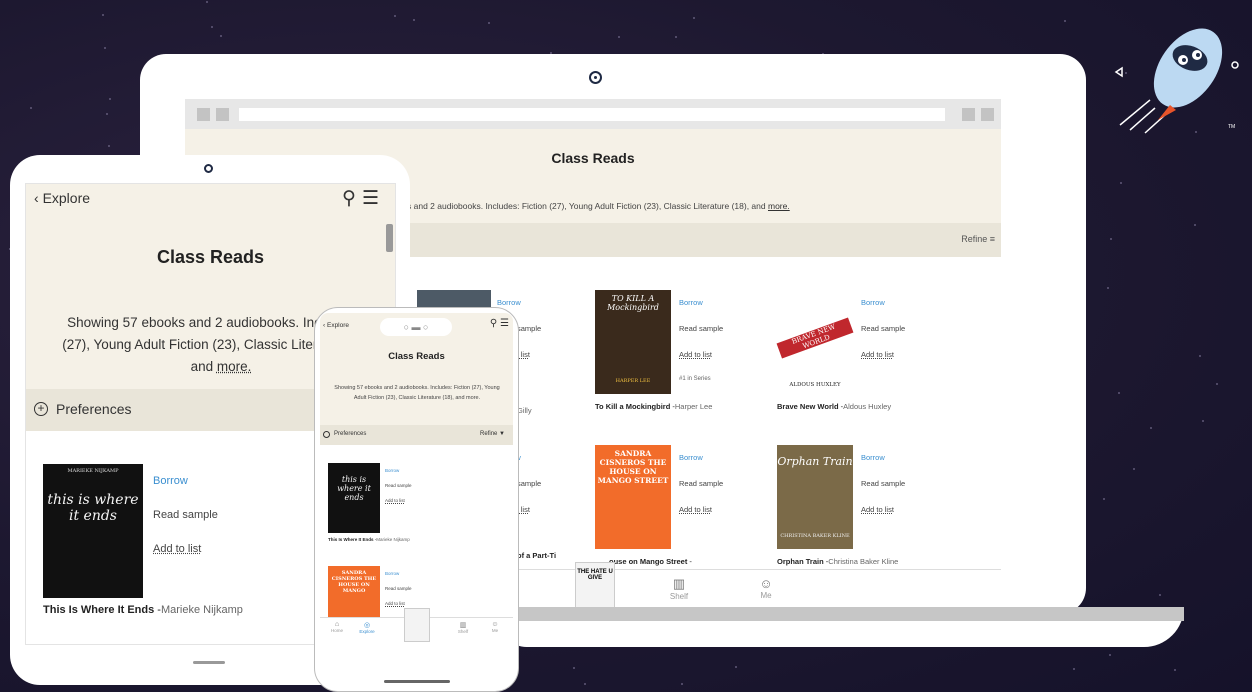  What do you see at coordinates (1176, 81) in the screenshot?
I see `rocket-mascot-icon: TM` at bounding box center [1176, 81].